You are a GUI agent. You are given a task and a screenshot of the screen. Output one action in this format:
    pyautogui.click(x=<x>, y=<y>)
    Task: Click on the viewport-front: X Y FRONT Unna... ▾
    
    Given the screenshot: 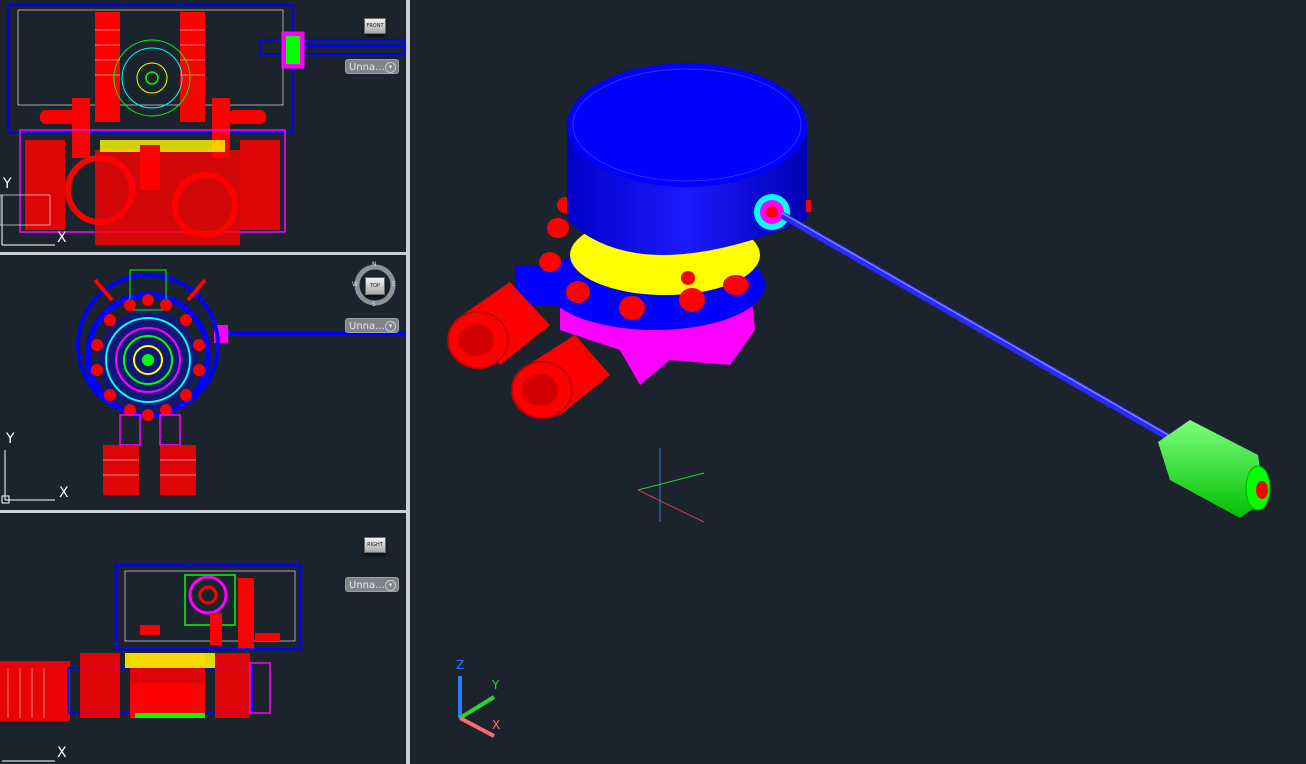 What is the action you would take?
    pyautogui.click(x=203, y=126)
    